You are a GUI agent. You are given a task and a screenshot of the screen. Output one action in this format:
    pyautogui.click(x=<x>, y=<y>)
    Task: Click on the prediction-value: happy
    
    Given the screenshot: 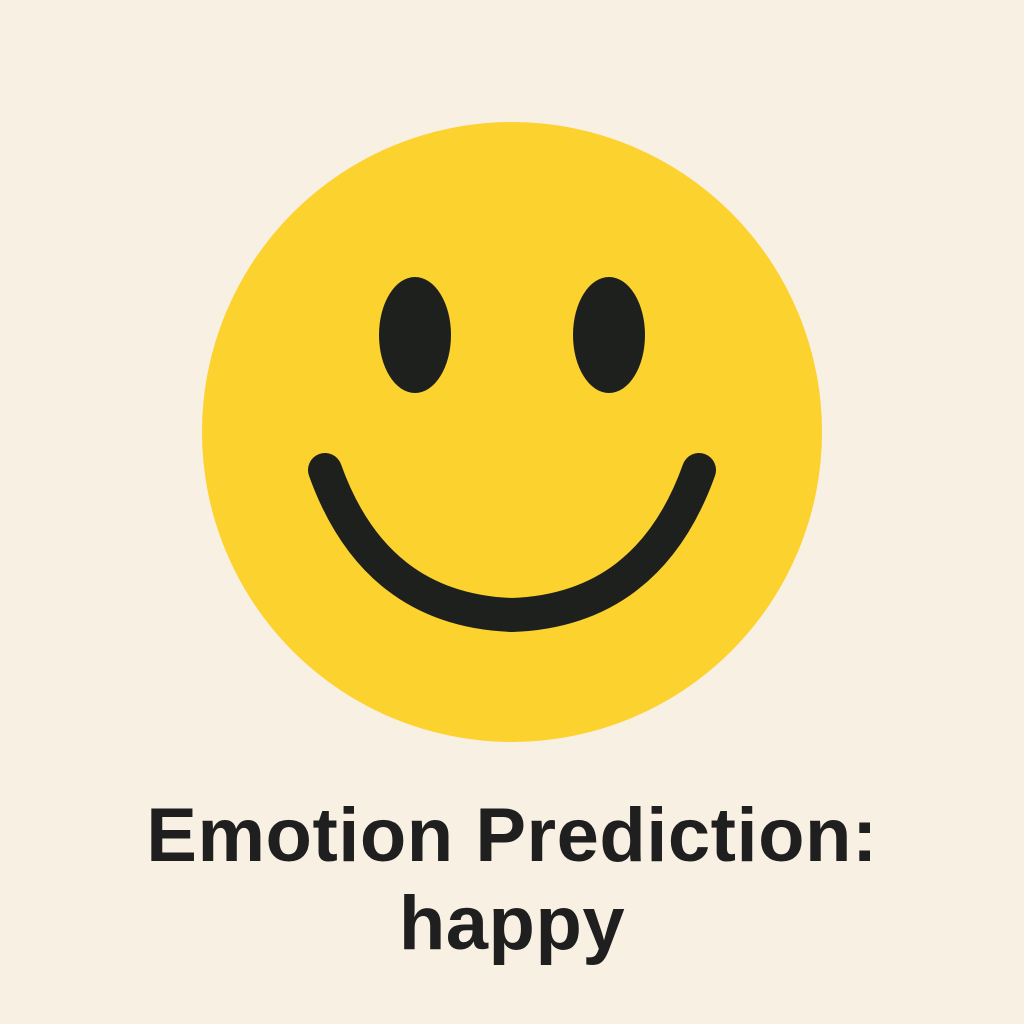 What is the action you would take?
    pyautogui.click(x=512, y=923)
    